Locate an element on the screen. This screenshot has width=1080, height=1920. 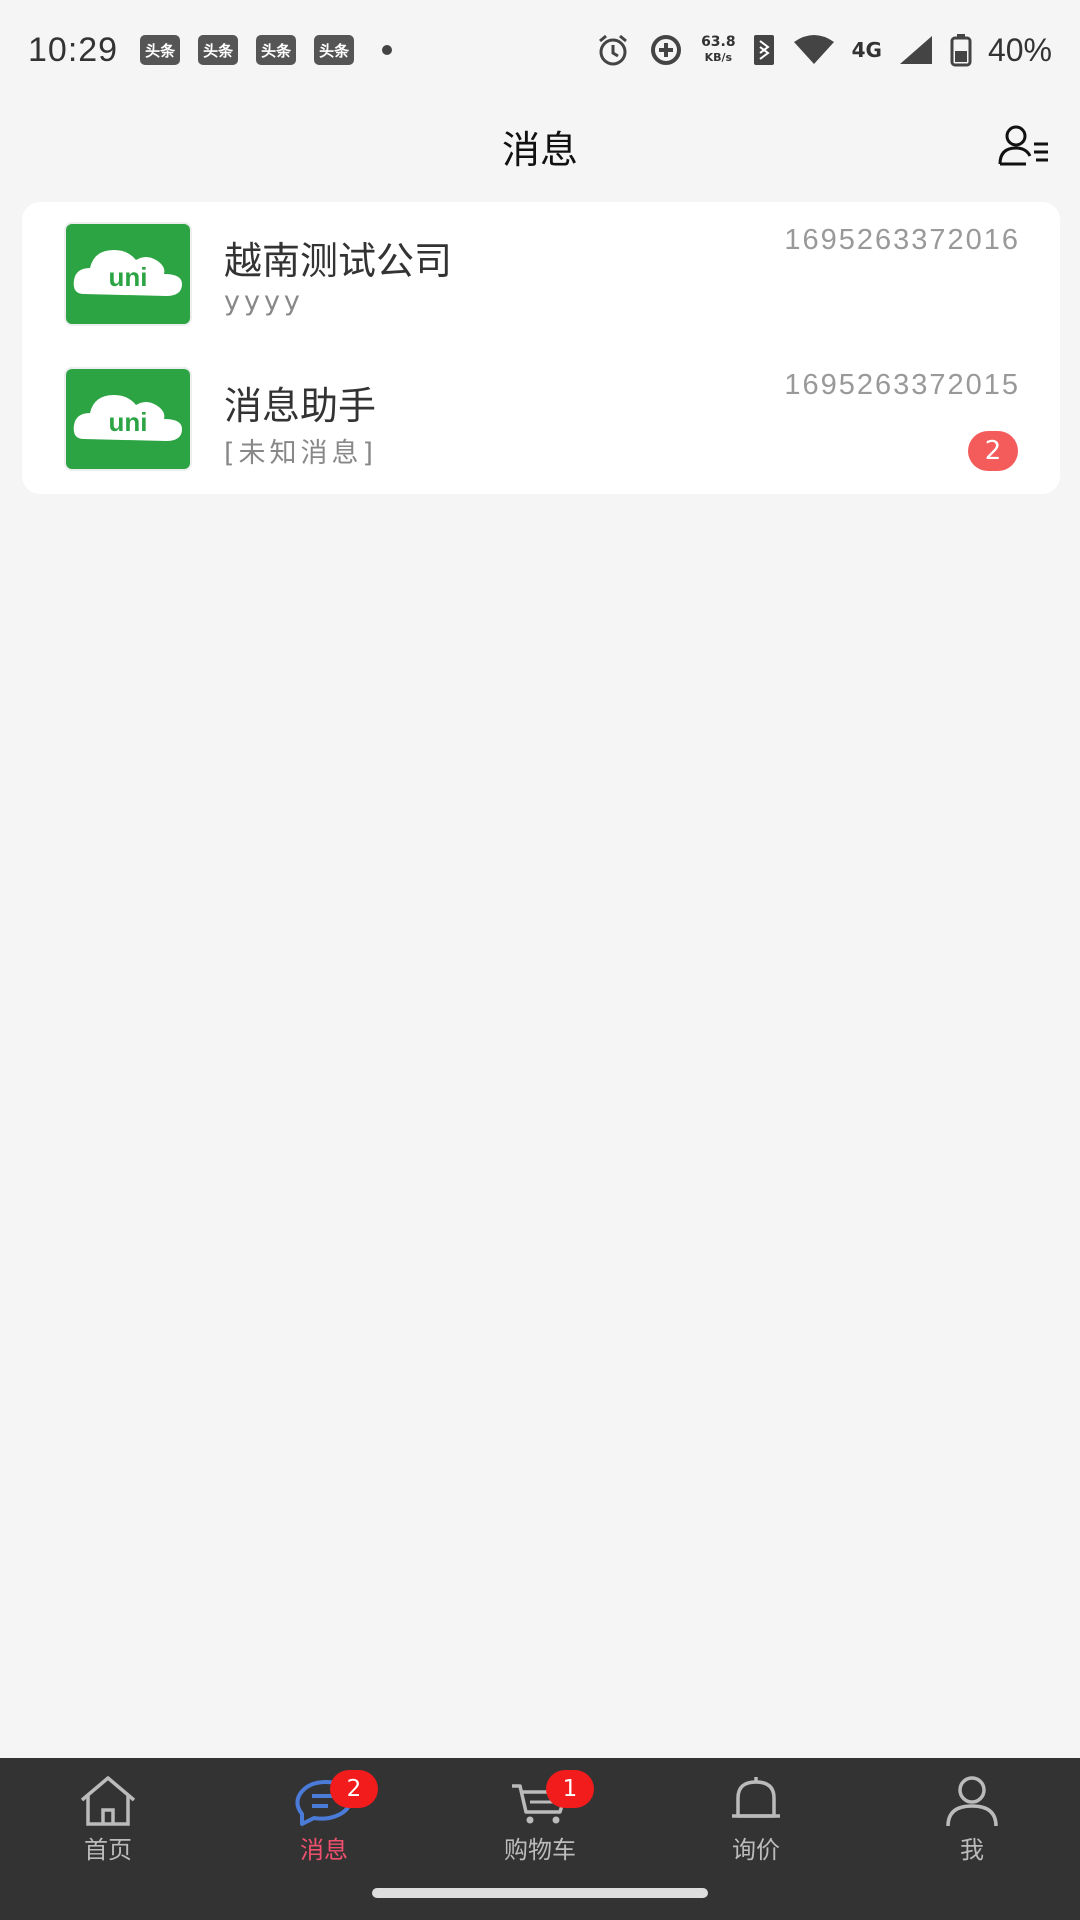
network-type: 4G is located at coordinates (866, 50).